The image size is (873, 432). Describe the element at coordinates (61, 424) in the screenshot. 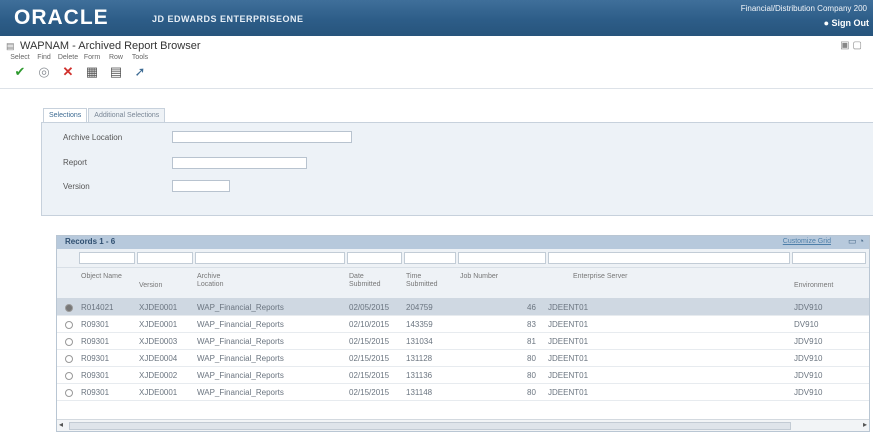

I see `scroll-left-icon: ◂` at that location.